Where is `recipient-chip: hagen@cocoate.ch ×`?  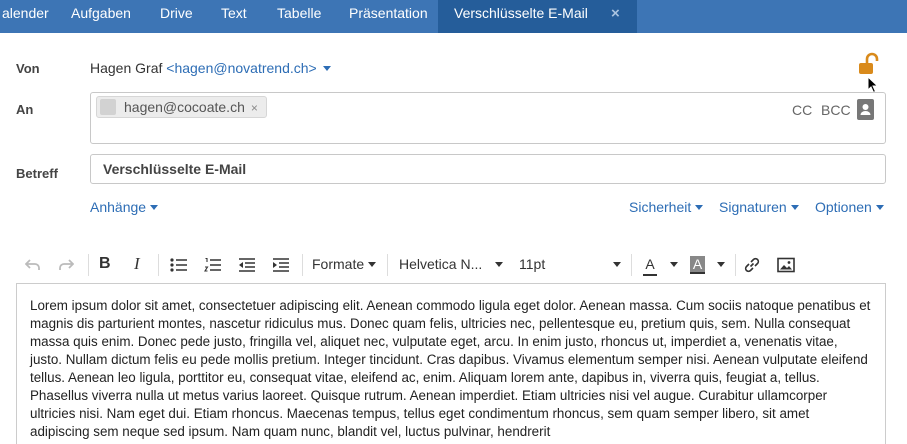
recipient-chip: hagen@cocoate.ch × is located at coordinates (181, 107).